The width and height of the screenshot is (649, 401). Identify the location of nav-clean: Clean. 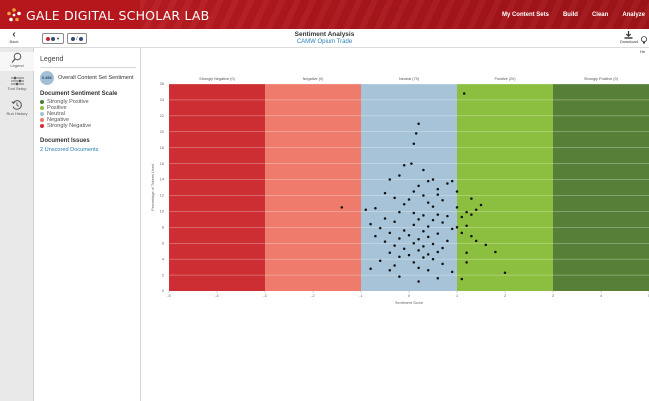
(600, 15).